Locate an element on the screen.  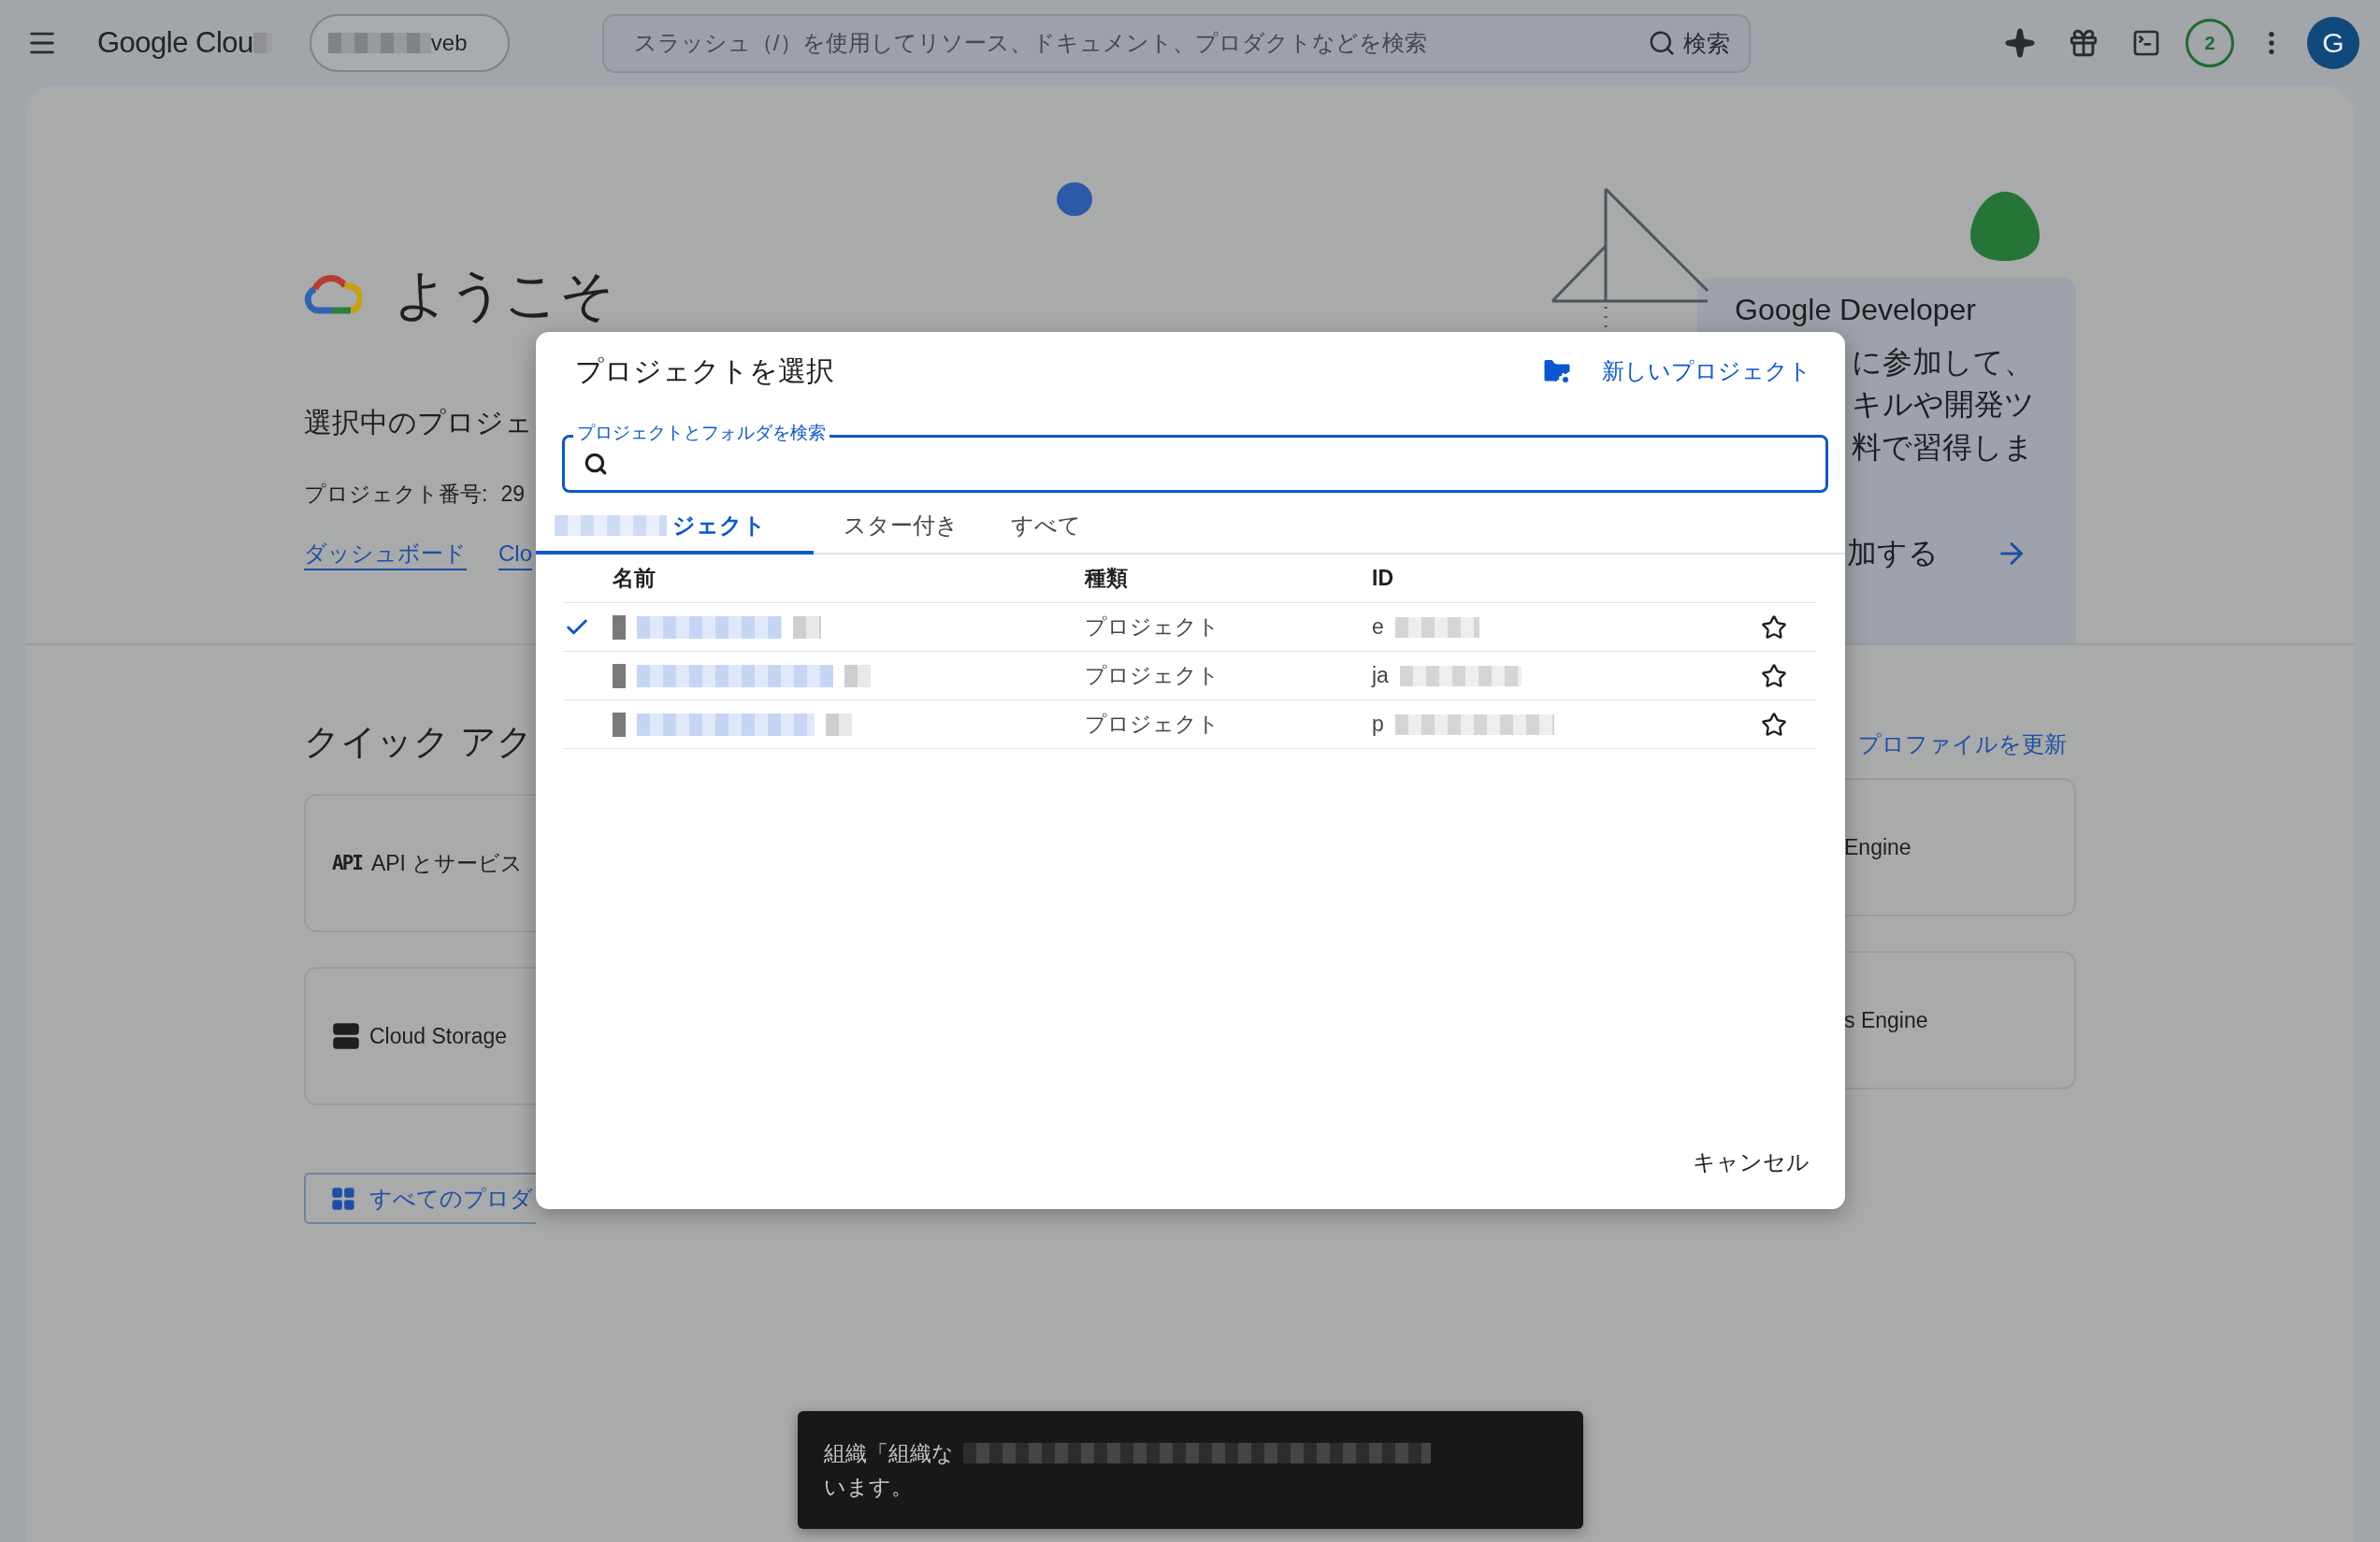
quick-access-heading: クイック アク is located at coordinates (419, 742).